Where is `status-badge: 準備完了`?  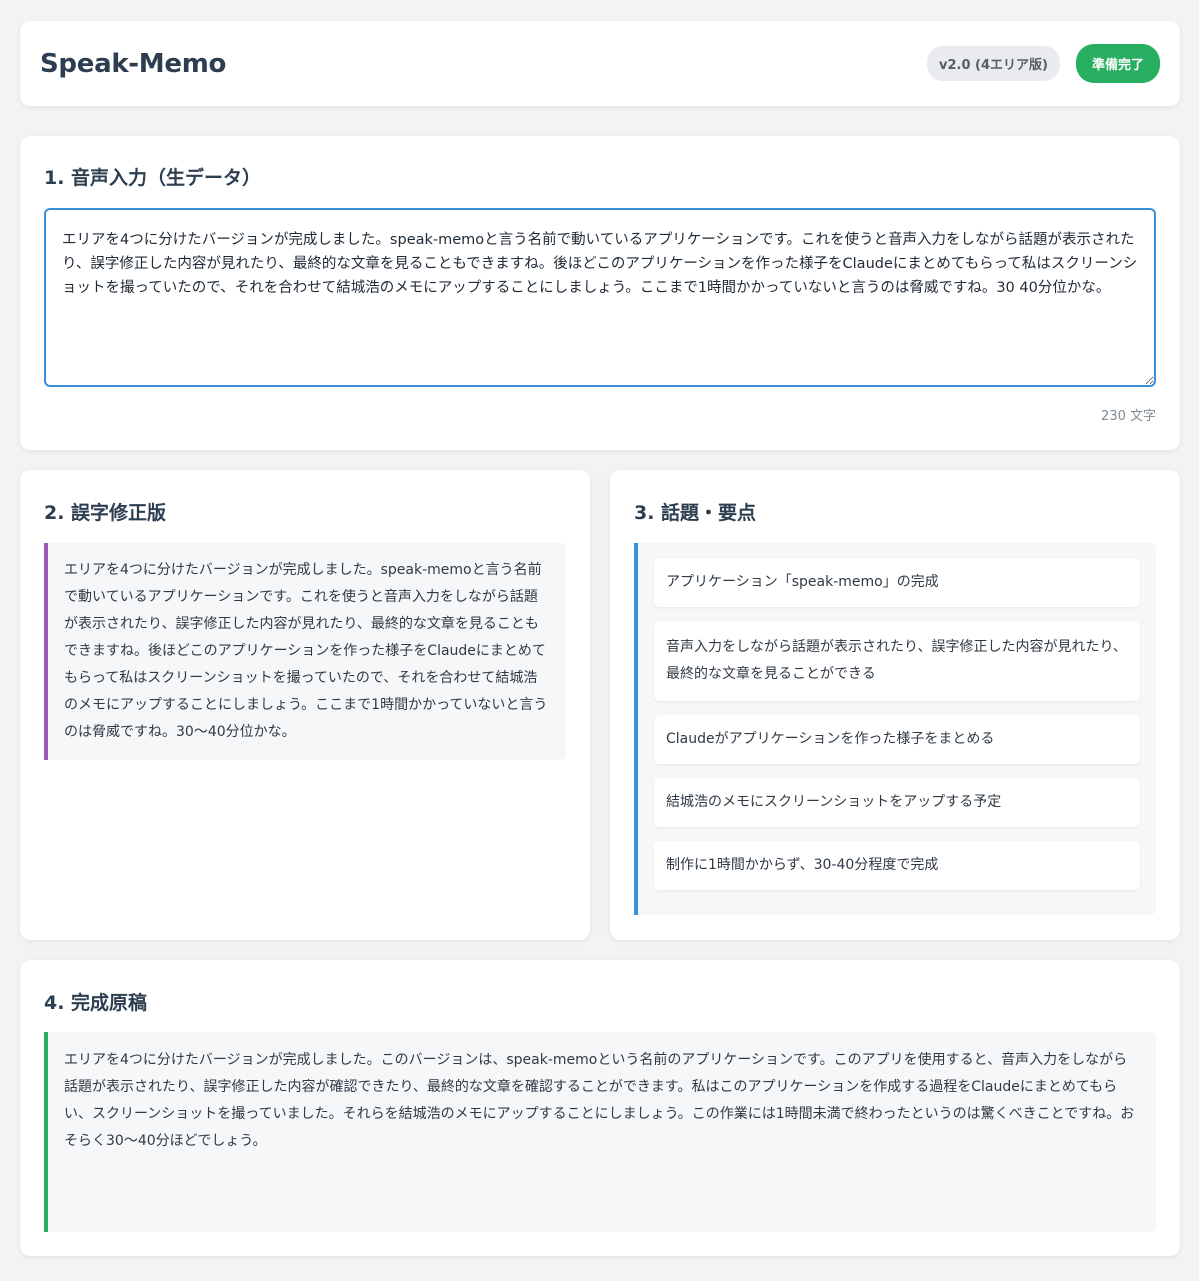 status-badge: 準備完了 is located at coordinates (1117, 63).